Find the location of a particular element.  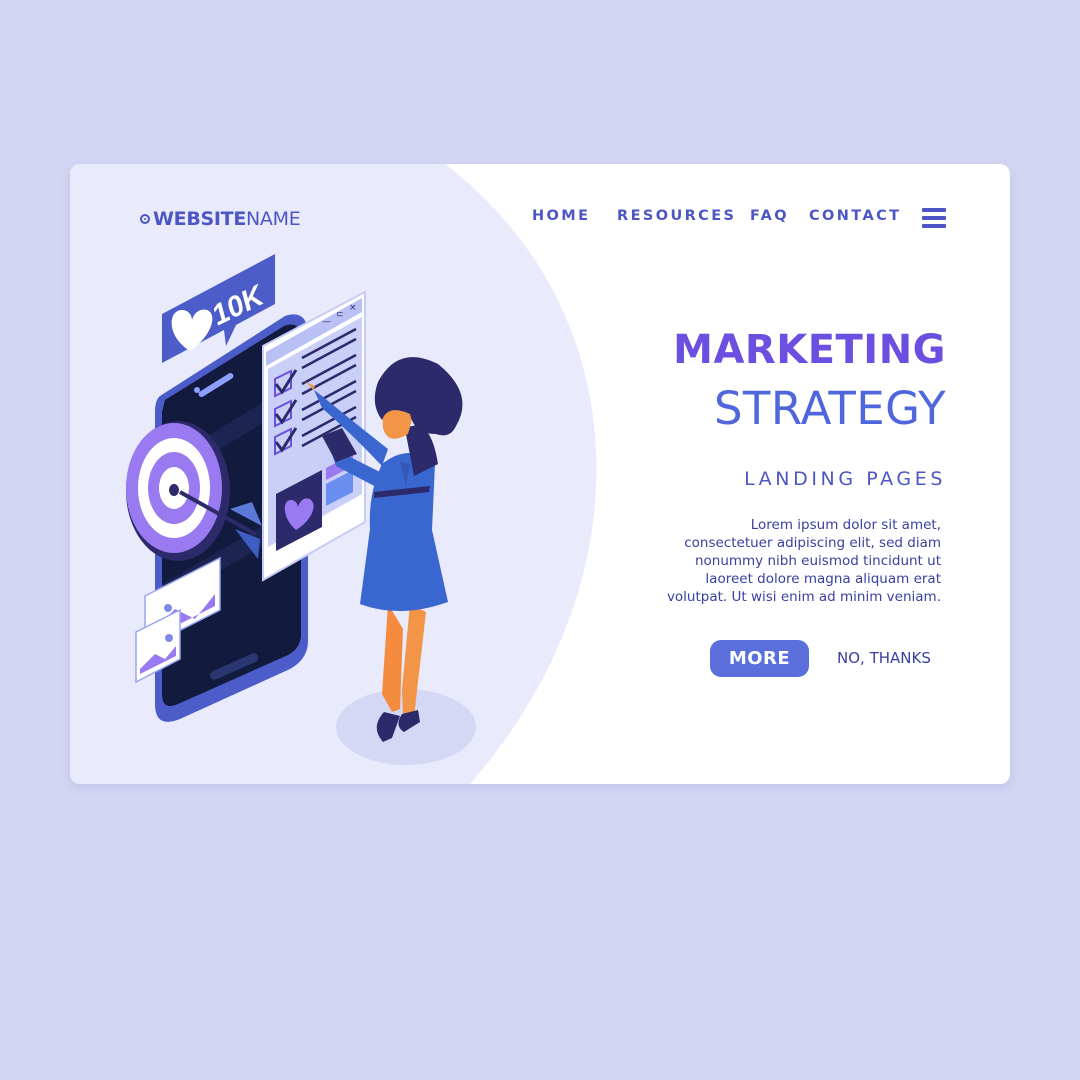

nav-faq: FAQ is located at coordinates (769, 216).